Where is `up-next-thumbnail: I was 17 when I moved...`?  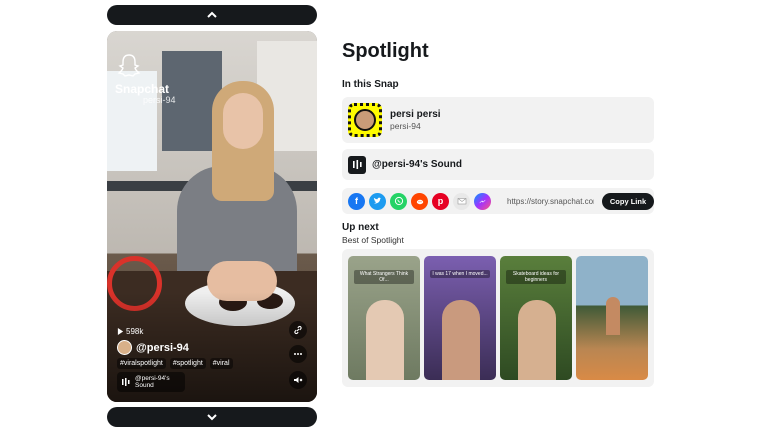 up-next-thumbnail: I was 17 when I moved... is located at coordinates (460, 318).